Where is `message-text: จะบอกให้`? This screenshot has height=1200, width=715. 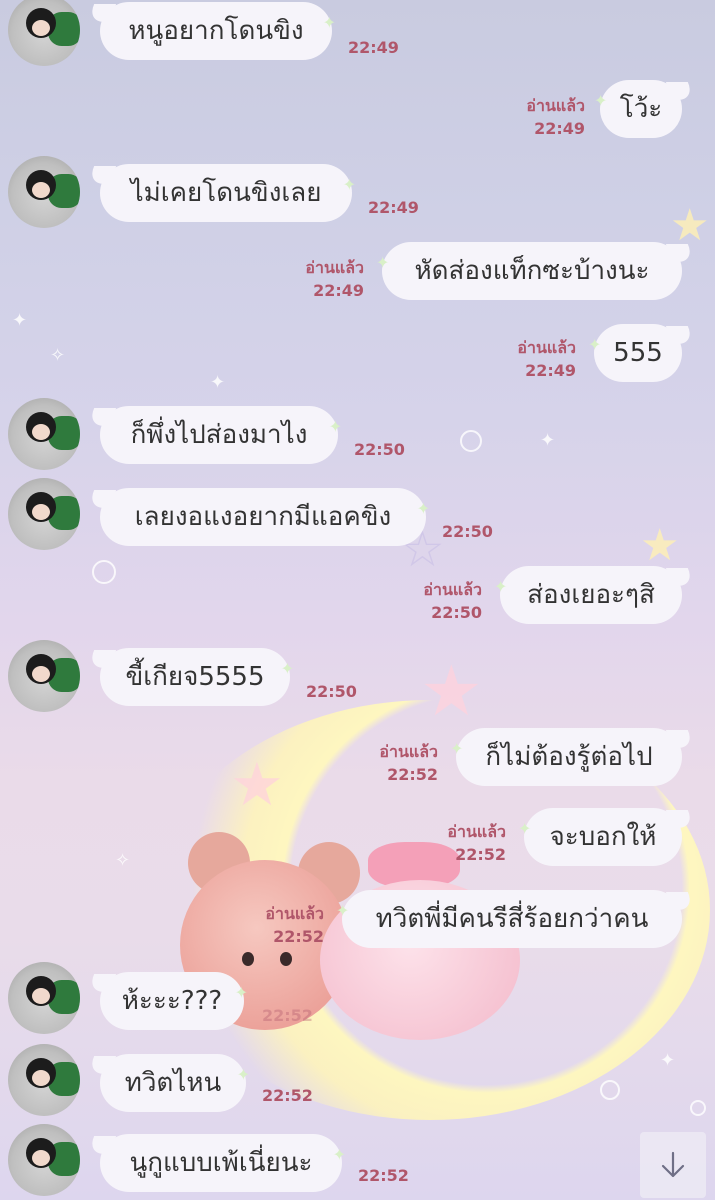 message-text: จะบอกให้ is located at coordinates (603, 837).